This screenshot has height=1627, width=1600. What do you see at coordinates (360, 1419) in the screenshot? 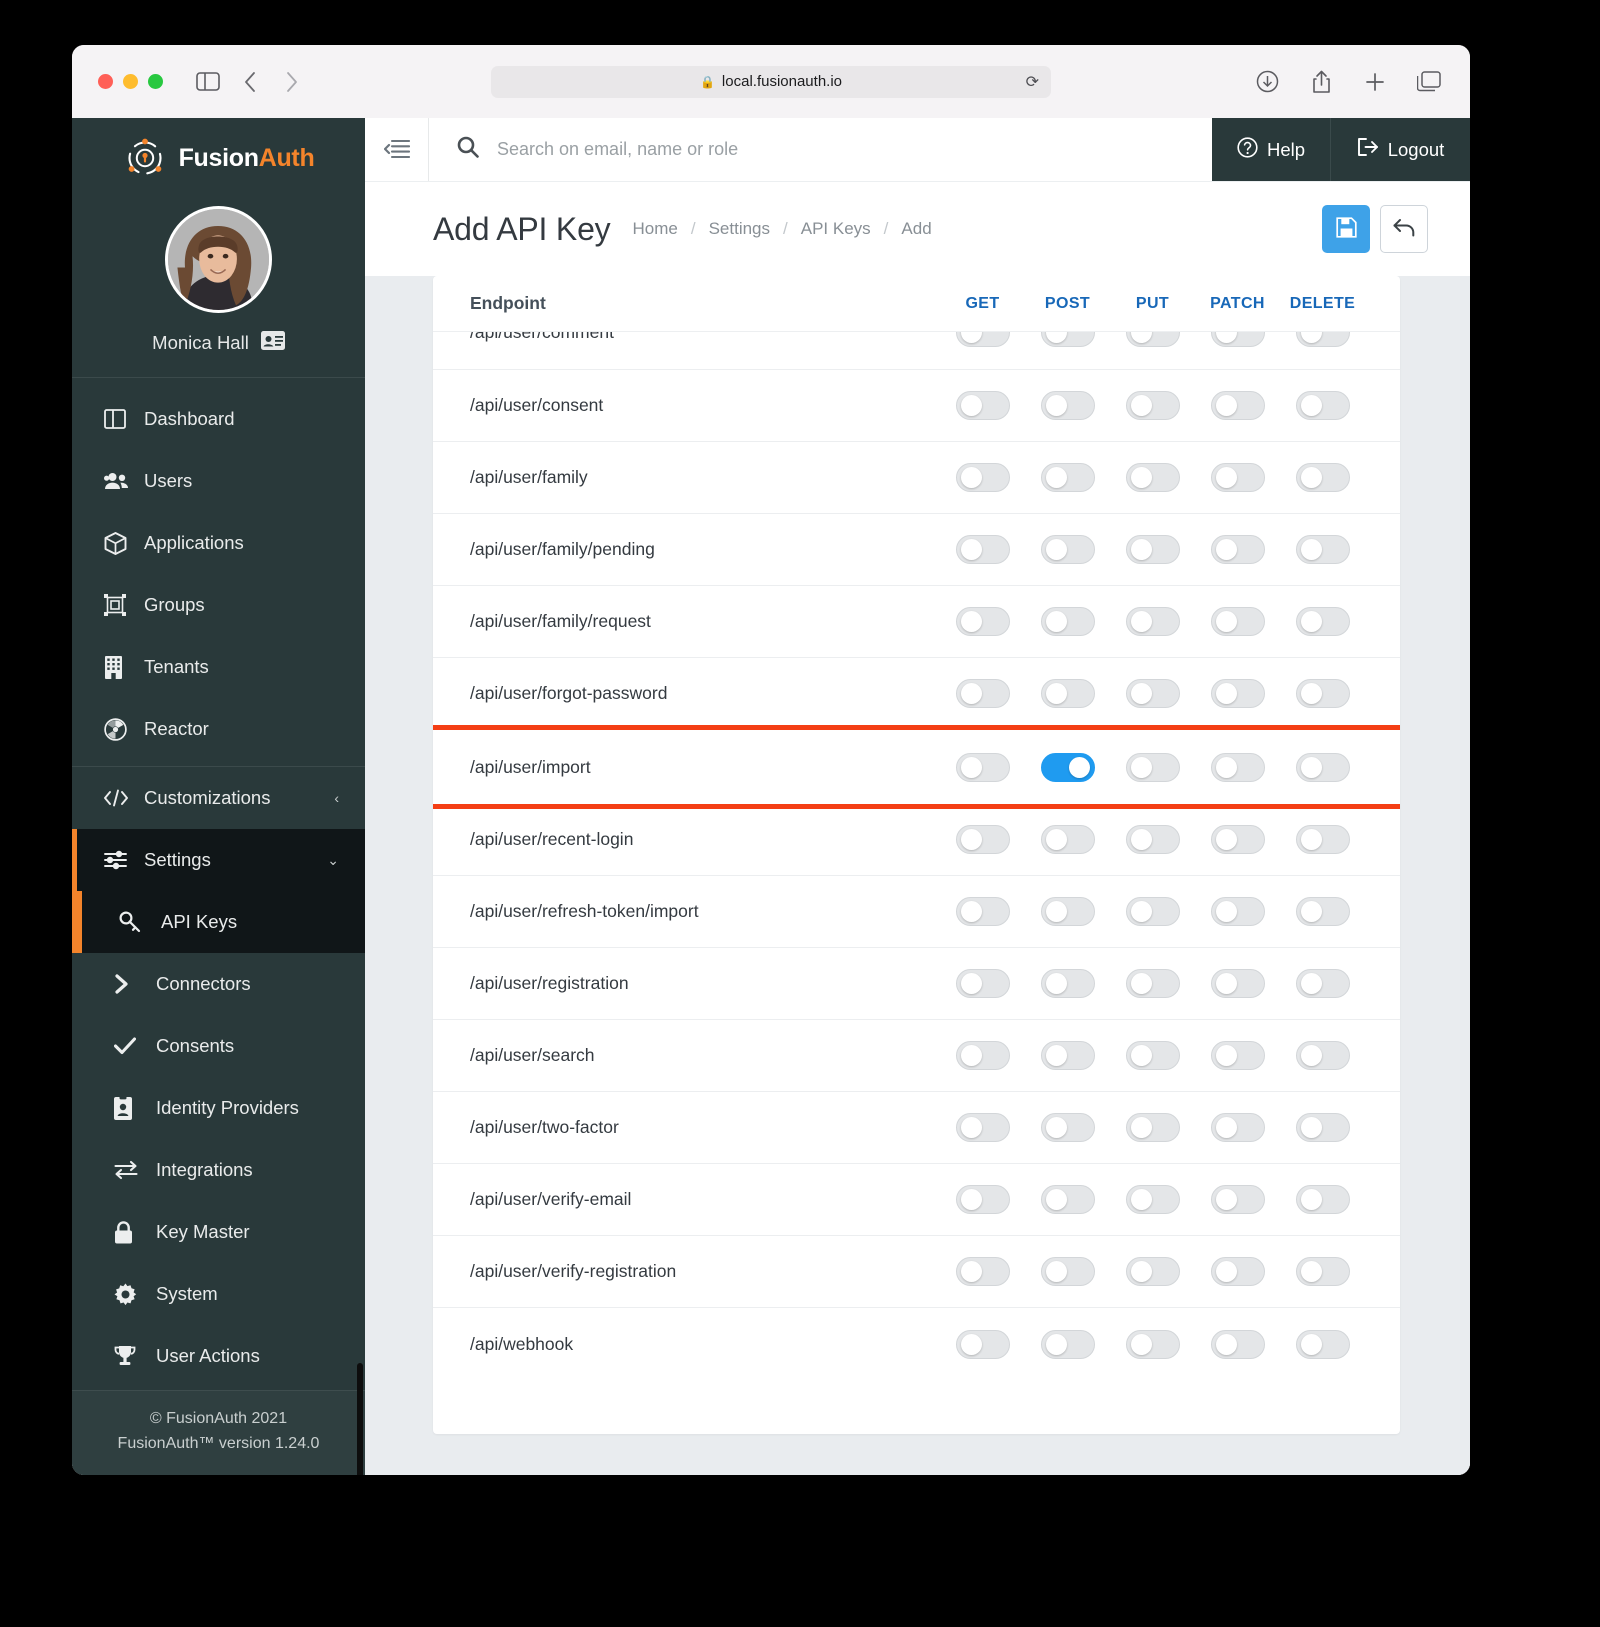
I see `sidebar-scrollbar` at bounding box center [360, 1419].